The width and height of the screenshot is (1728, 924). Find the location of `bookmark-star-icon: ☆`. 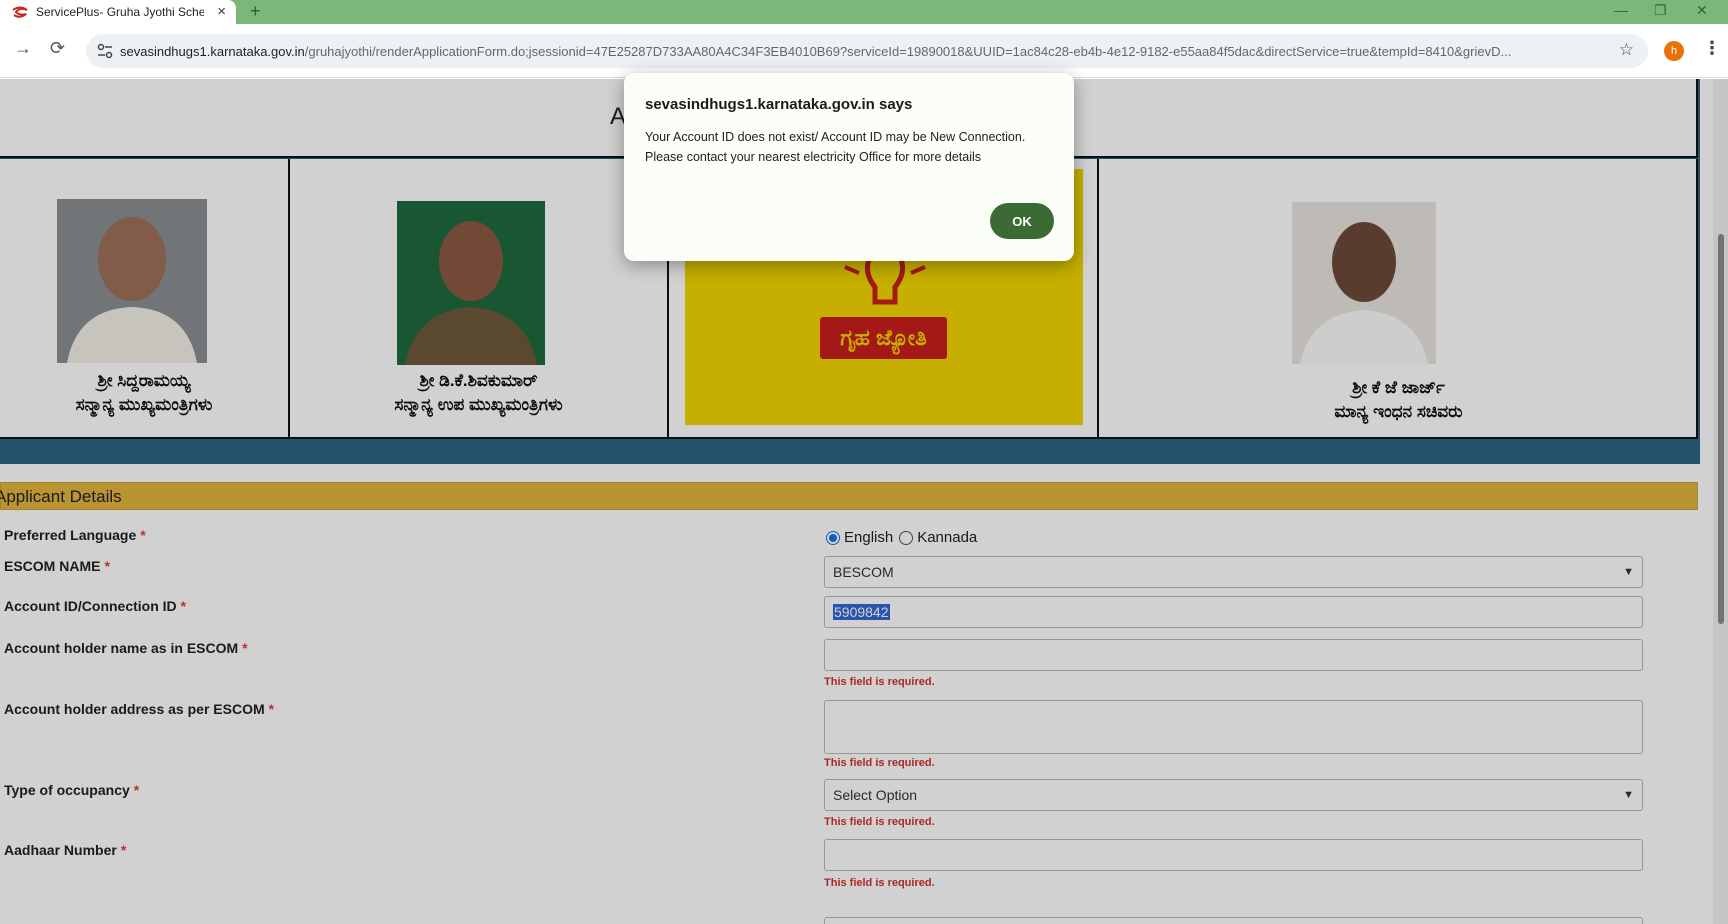

bookmark-star-icon: ☆ is located at coordinates (1626, 50).